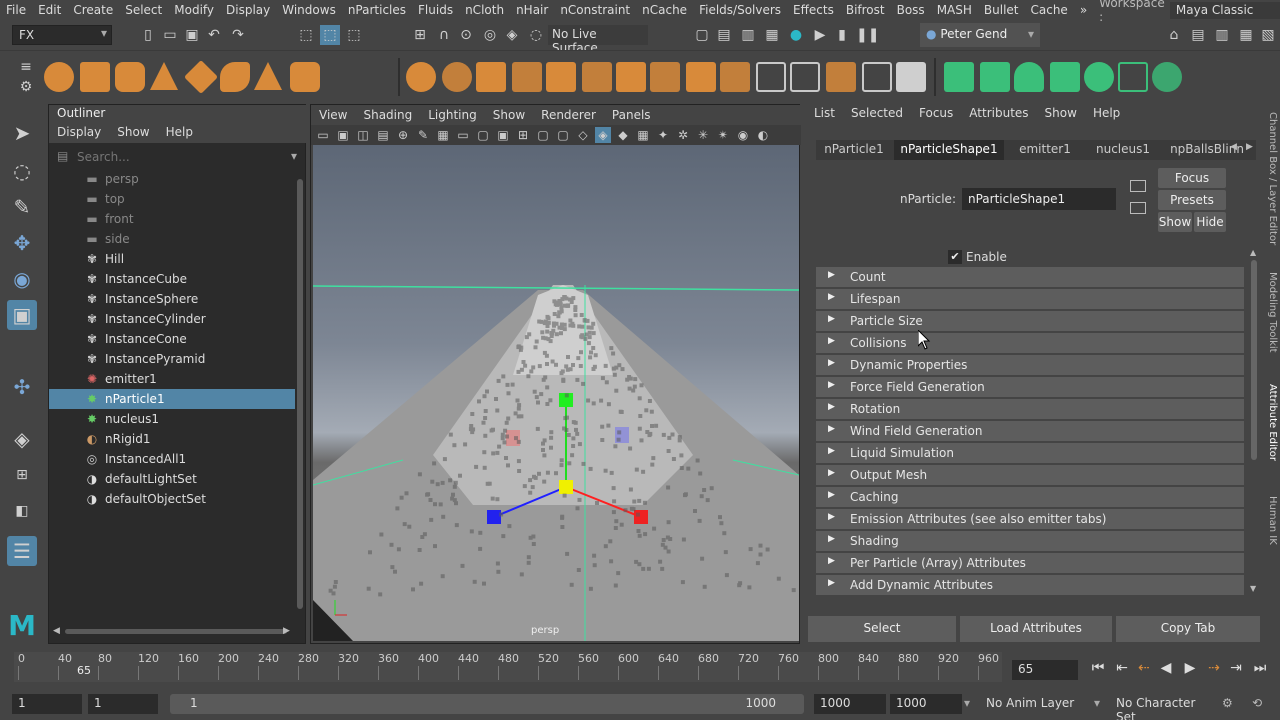  Describe the element at coordinates (1122, 668) in the screenshot. I see `step-back-key-icon: ⇤` at that location.